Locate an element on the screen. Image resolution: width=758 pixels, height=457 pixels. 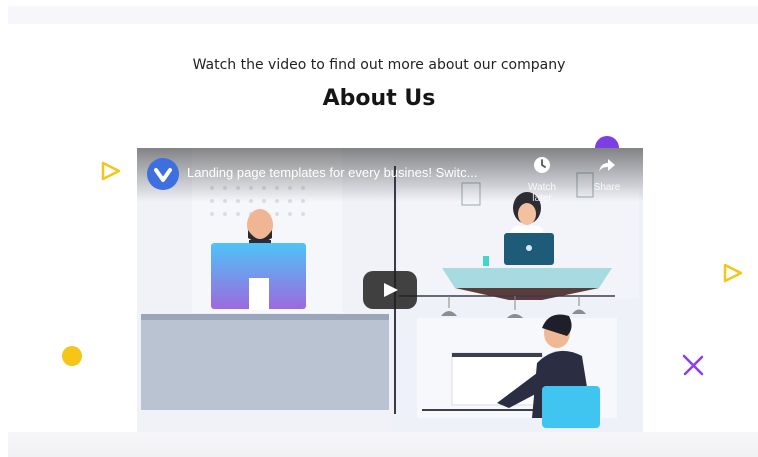
play-button is located at coordinates (390, 290).